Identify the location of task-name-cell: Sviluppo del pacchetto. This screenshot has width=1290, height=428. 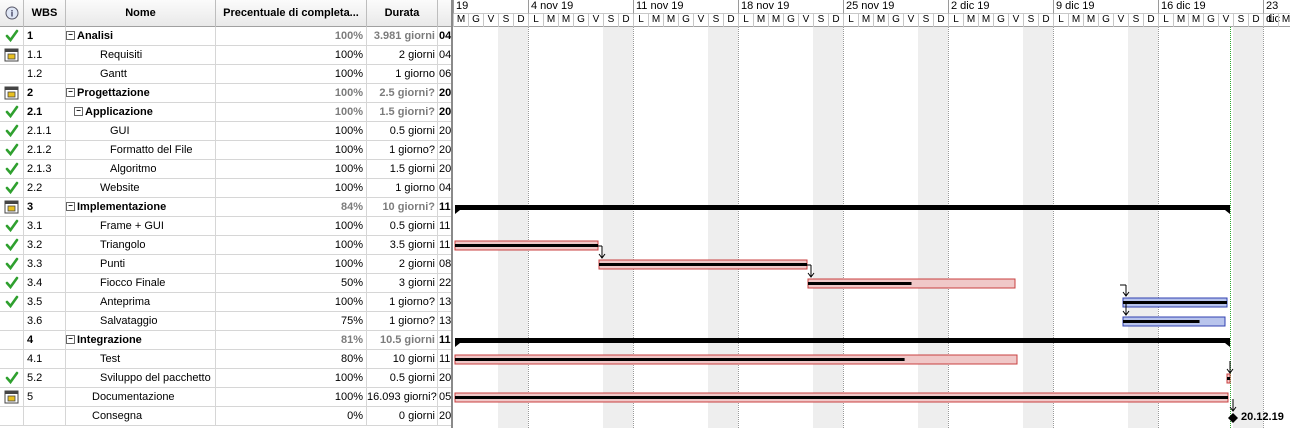
(141, 378).